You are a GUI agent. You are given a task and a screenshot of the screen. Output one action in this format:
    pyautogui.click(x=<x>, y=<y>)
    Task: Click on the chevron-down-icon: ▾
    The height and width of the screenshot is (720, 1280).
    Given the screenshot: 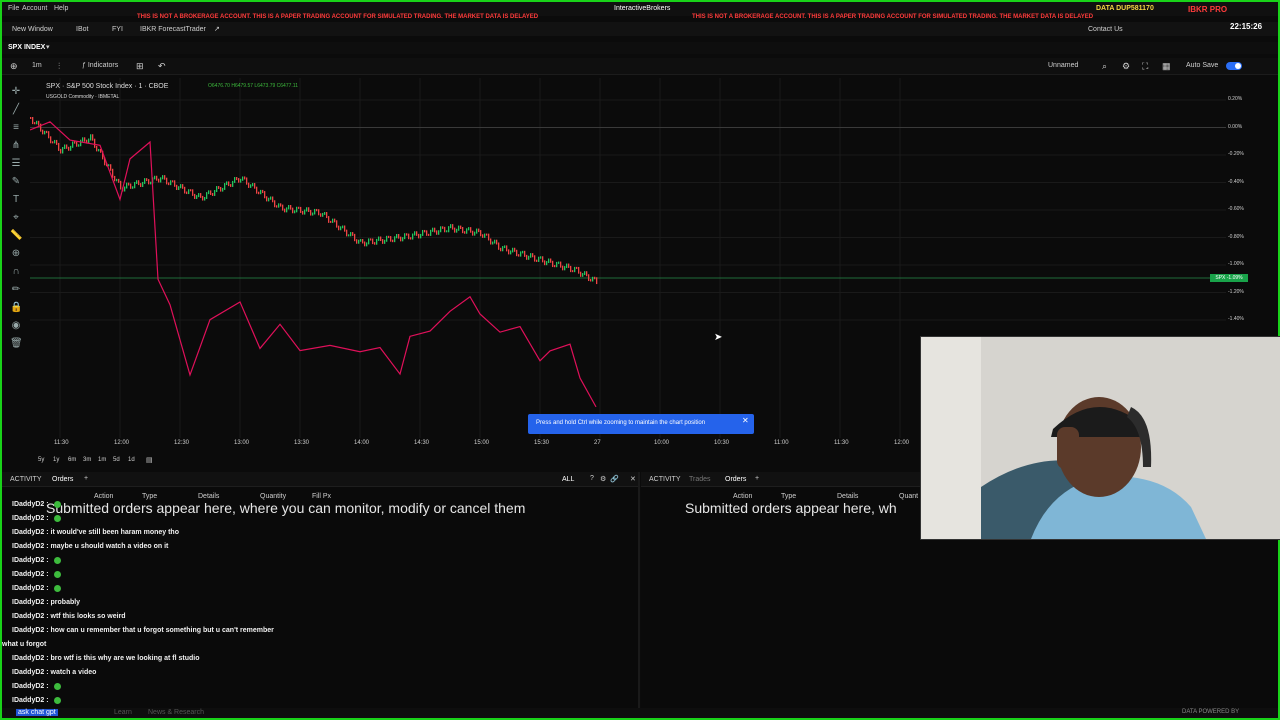 What is the action you would take?
    pyautogui.click(x=48, y=47)
    